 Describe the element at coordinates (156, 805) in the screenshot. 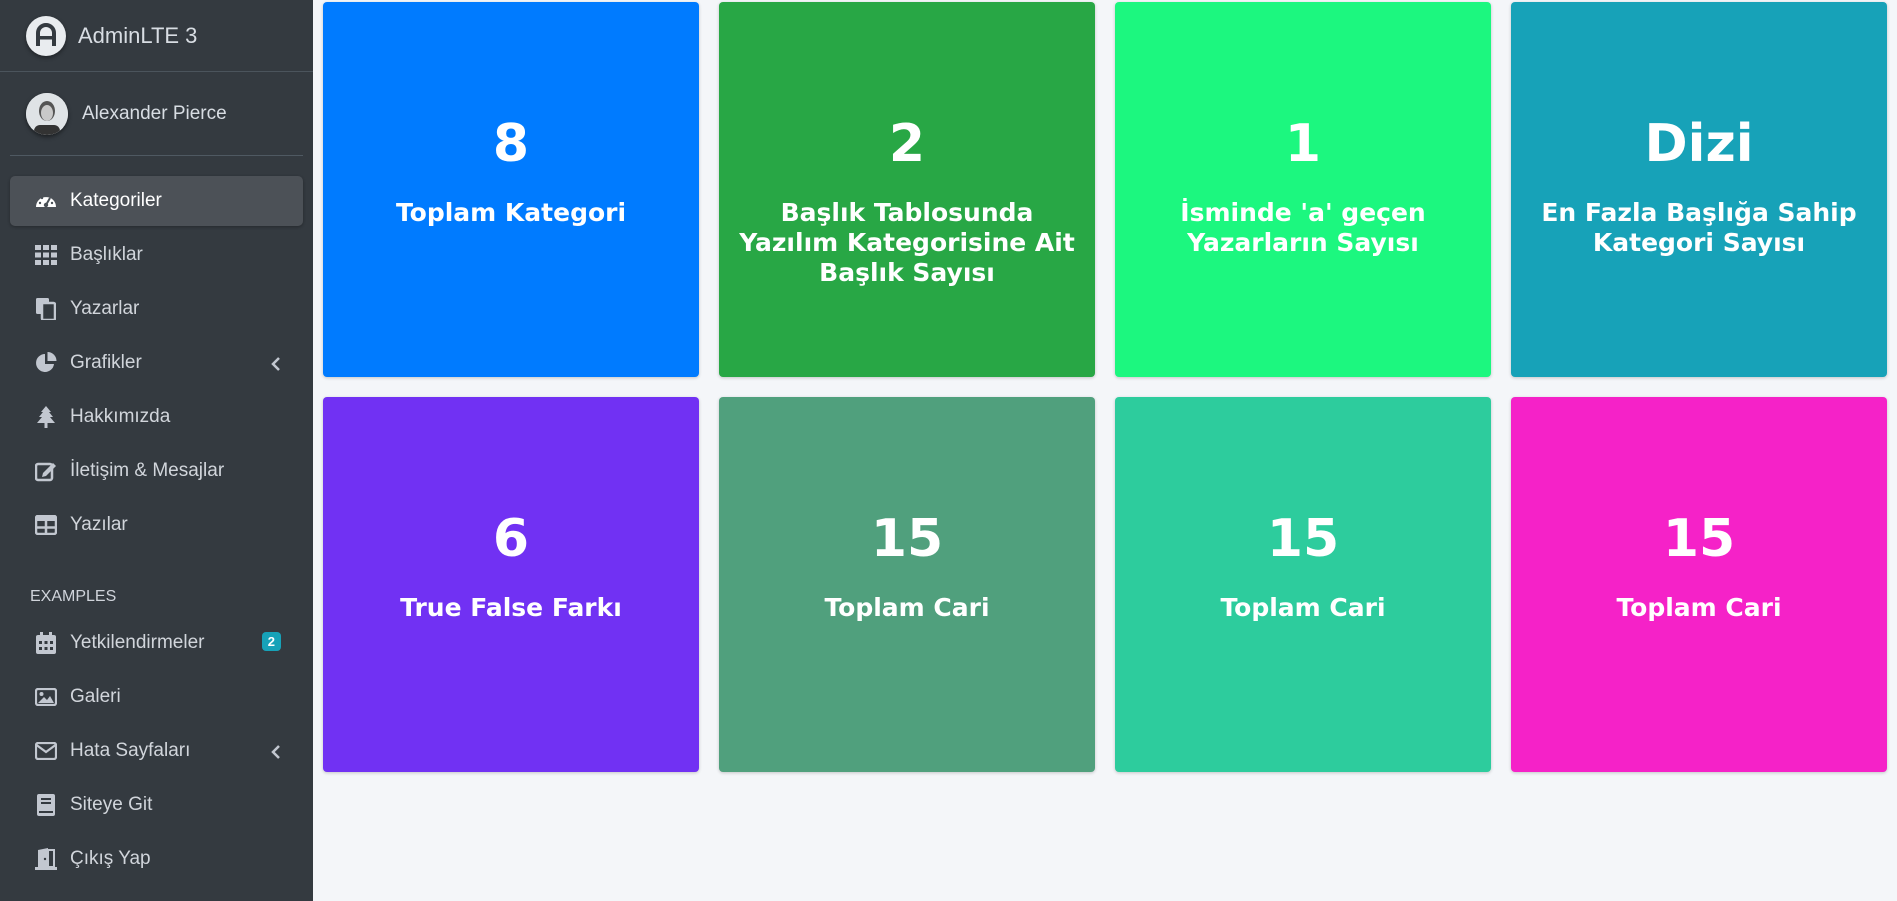

I see `sidebar-item-siteye-git: Siteye Git` at that location.